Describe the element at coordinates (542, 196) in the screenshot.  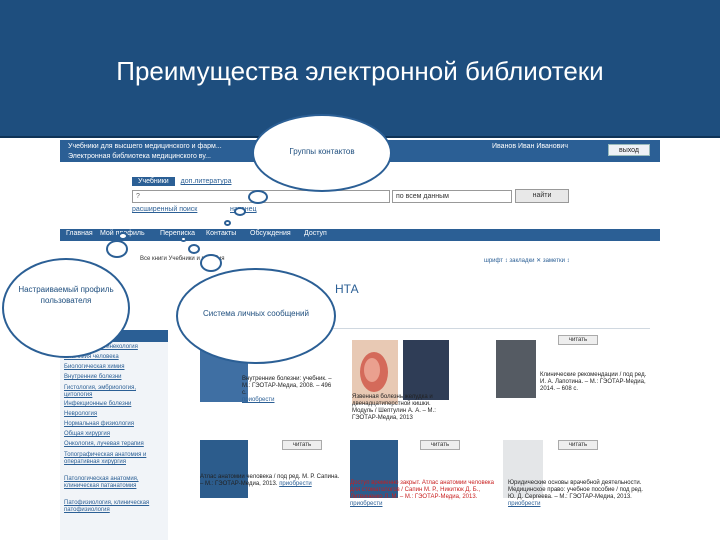
I see `find-button: найти` at that location.